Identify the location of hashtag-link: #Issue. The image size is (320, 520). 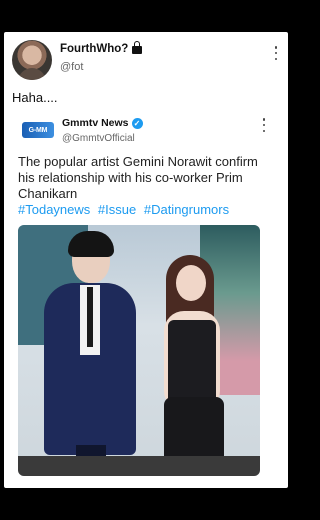
(117, 209).